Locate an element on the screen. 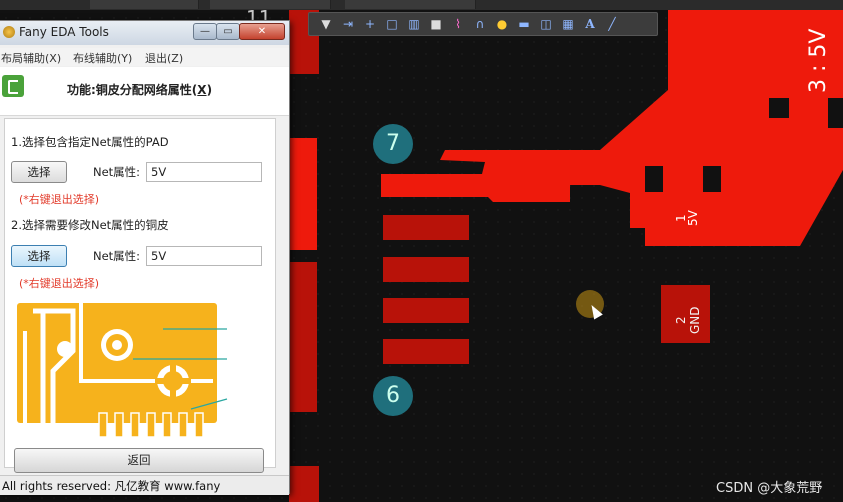 This screenshot has height=502, width=843. fill-icon: ▬ is located at coordinates (524, 24).